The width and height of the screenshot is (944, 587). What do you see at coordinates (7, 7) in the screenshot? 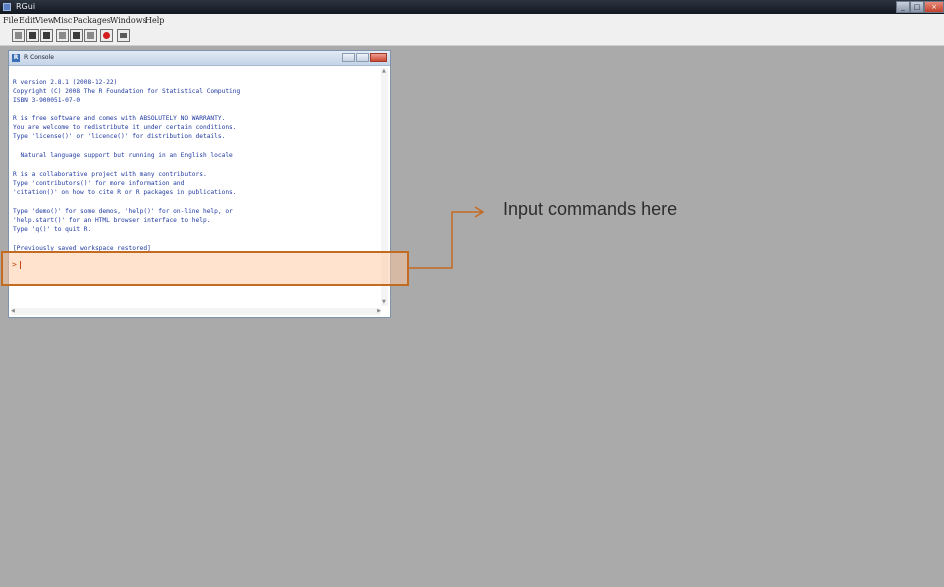
I see `r-app-icon` at bounding box center [7, 7].